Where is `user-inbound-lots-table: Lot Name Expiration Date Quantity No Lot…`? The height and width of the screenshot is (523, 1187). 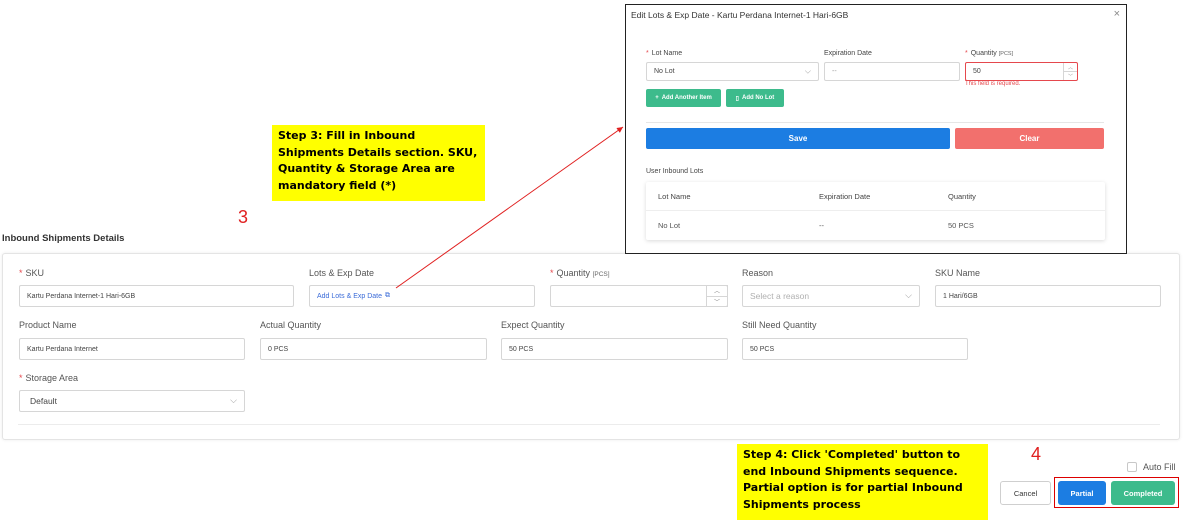 user-inbound-lots-table: Lot Name Expiration Date Quantity No Lot… is located at coordinates (875, 211).